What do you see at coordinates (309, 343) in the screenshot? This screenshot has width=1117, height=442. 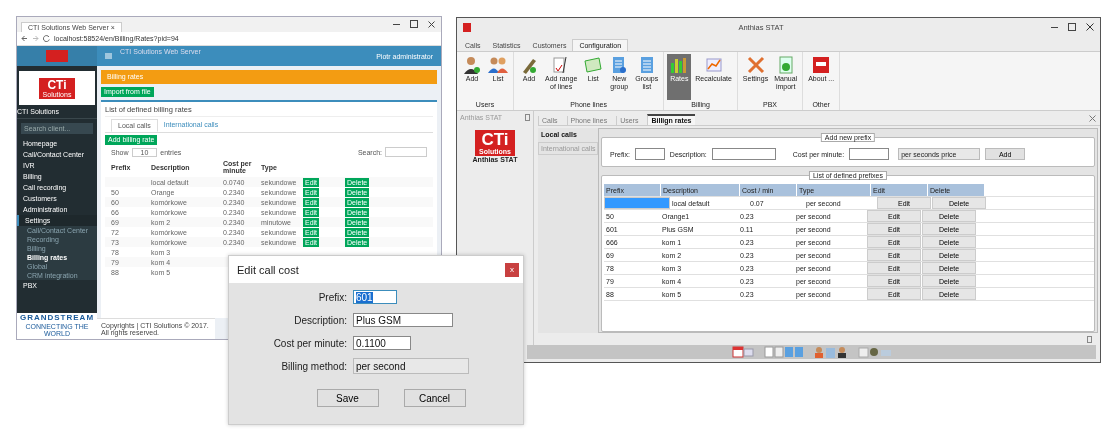 I see `field-label: Cost per minute:` at bounding box center [309, 343].